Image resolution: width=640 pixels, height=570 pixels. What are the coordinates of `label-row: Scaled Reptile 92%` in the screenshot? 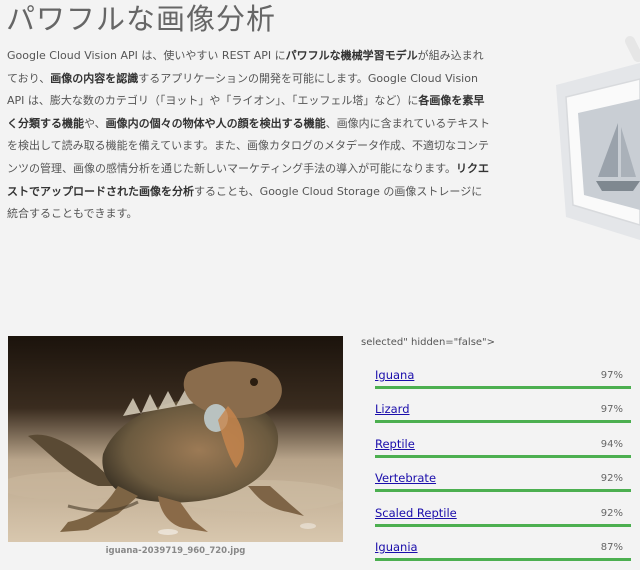 It's located at (496, 519).